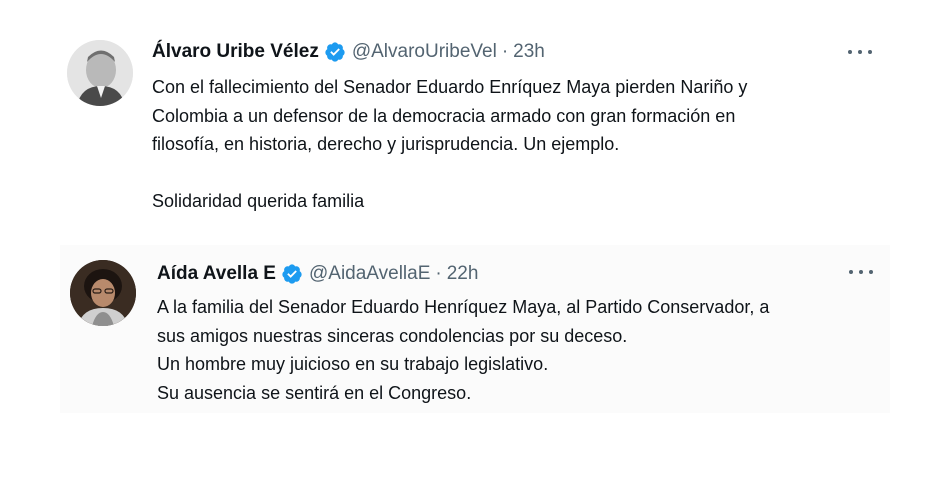 The height and width of the screenshot is (482, 950). Describe the element at coordinates (235, 52) in the screenshot. I see `display-name: Álvaro Uribe Vélez` at that location.